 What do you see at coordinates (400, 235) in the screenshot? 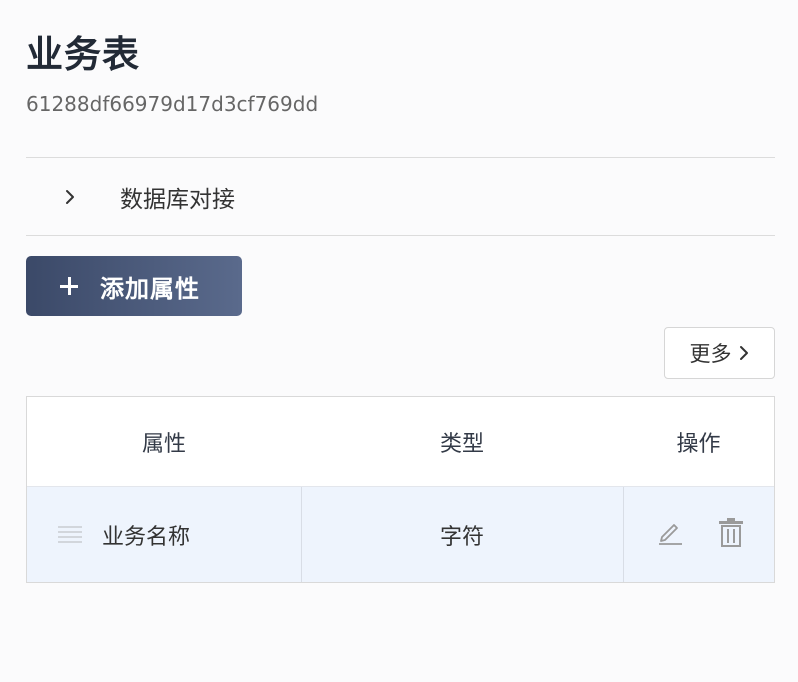
I see `divider-bottom` at bounding box center [400, 235].